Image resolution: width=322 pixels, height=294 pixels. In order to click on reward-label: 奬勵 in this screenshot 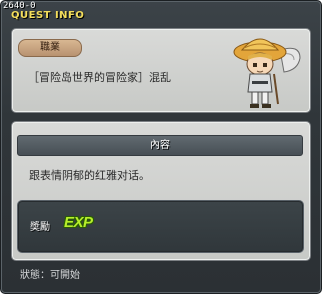, I will do `click(40, 227)`.